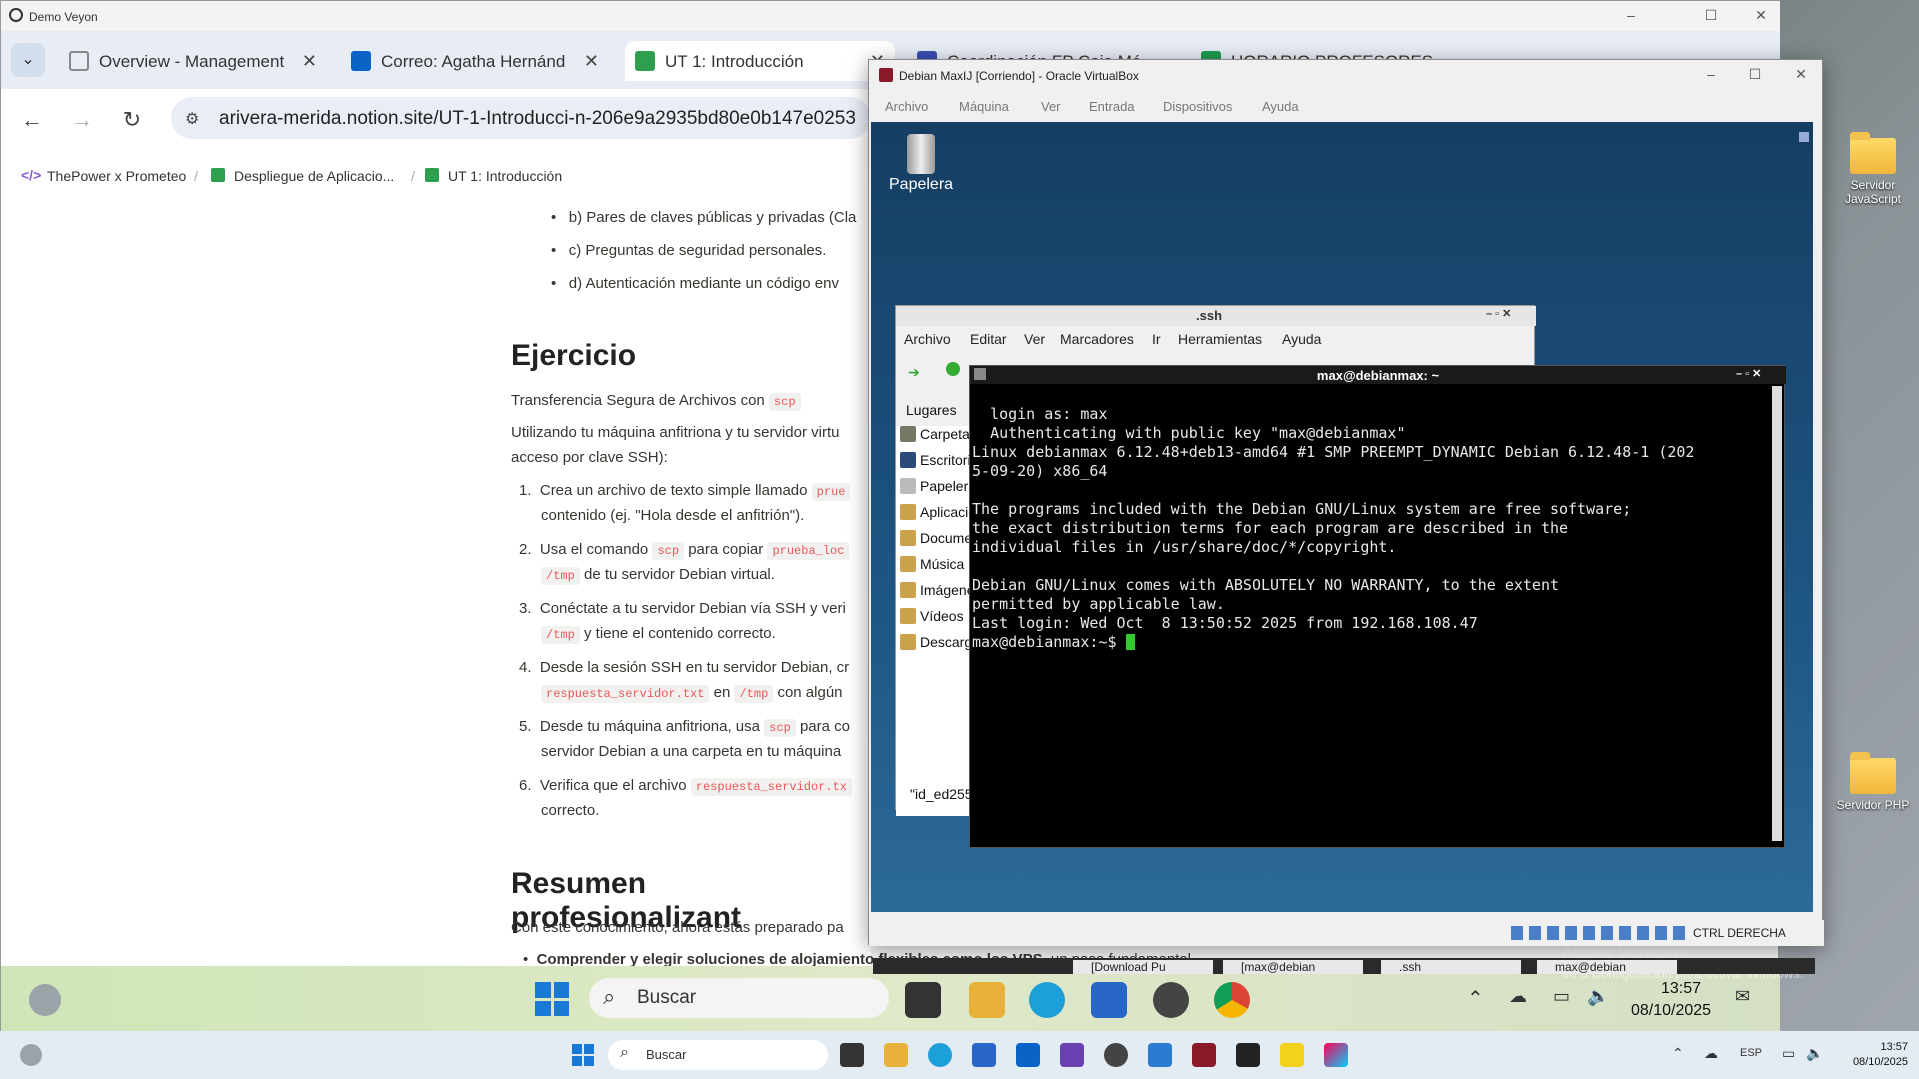  What do you see at coordinates (1804, 137) in the screenshot?
I see `notification-icon` at bounding box center [1804, 137].